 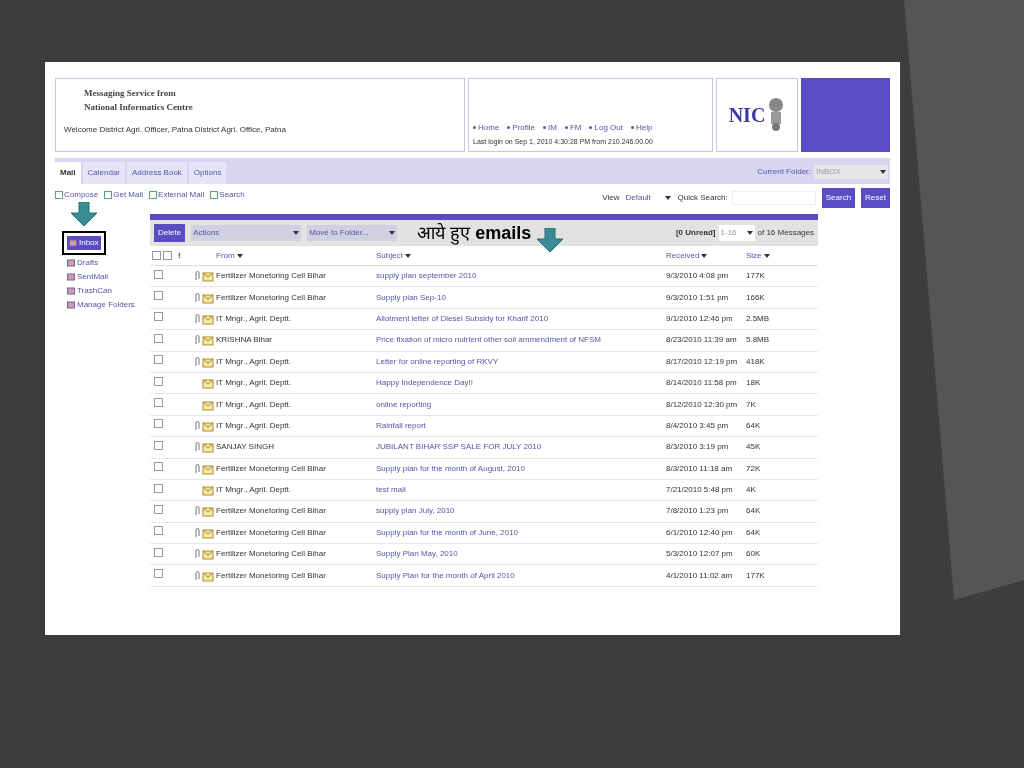 I want to click on header-link: Log Out, so click(x=606, y=127).